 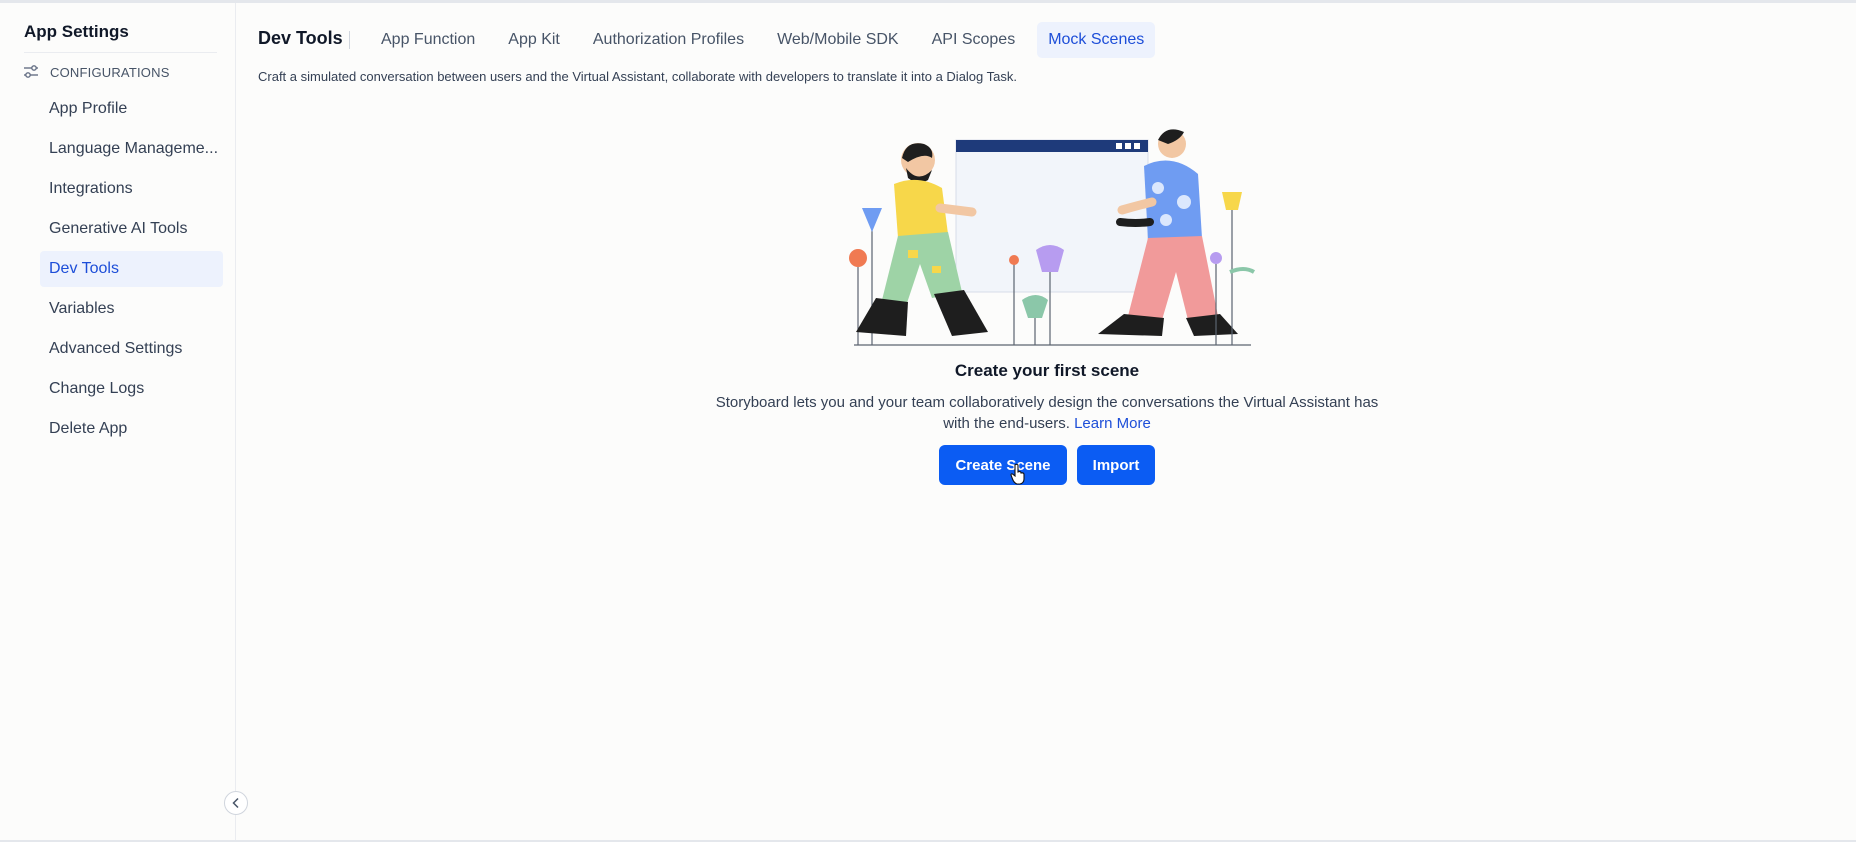 I want to click on collaboration-illustration, so click(x=1052, y=237).